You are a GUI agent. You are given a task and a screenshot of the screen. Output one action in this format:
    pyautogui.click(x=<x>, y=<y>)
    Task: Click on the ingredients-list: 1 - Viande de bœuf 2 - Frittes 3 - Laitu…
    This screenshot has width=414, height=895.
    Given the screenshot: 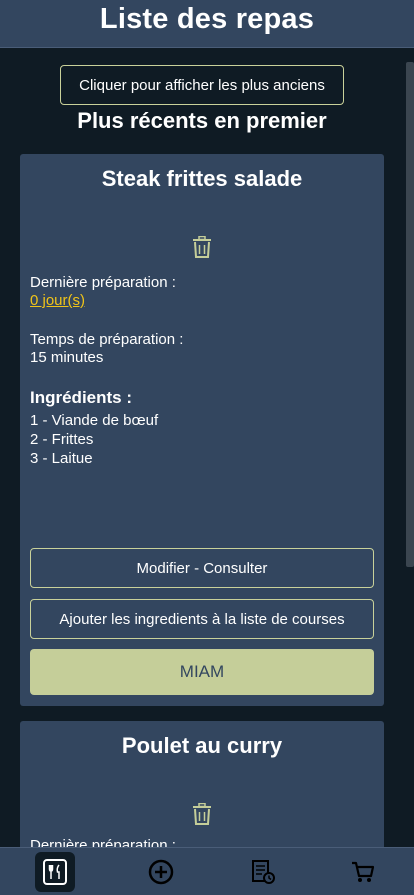 What is the action you would take?
    pyautogui.click(x=94, y=439)
    